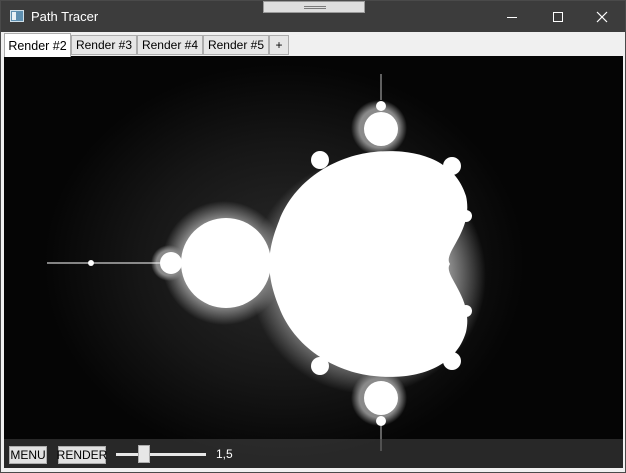 The height and width of the screenshot is (473, 626). Describe the element at coordinates (313, 453) in the screenshot. I see `render-controls-bar: MENU RENDER 1,5` at that location.